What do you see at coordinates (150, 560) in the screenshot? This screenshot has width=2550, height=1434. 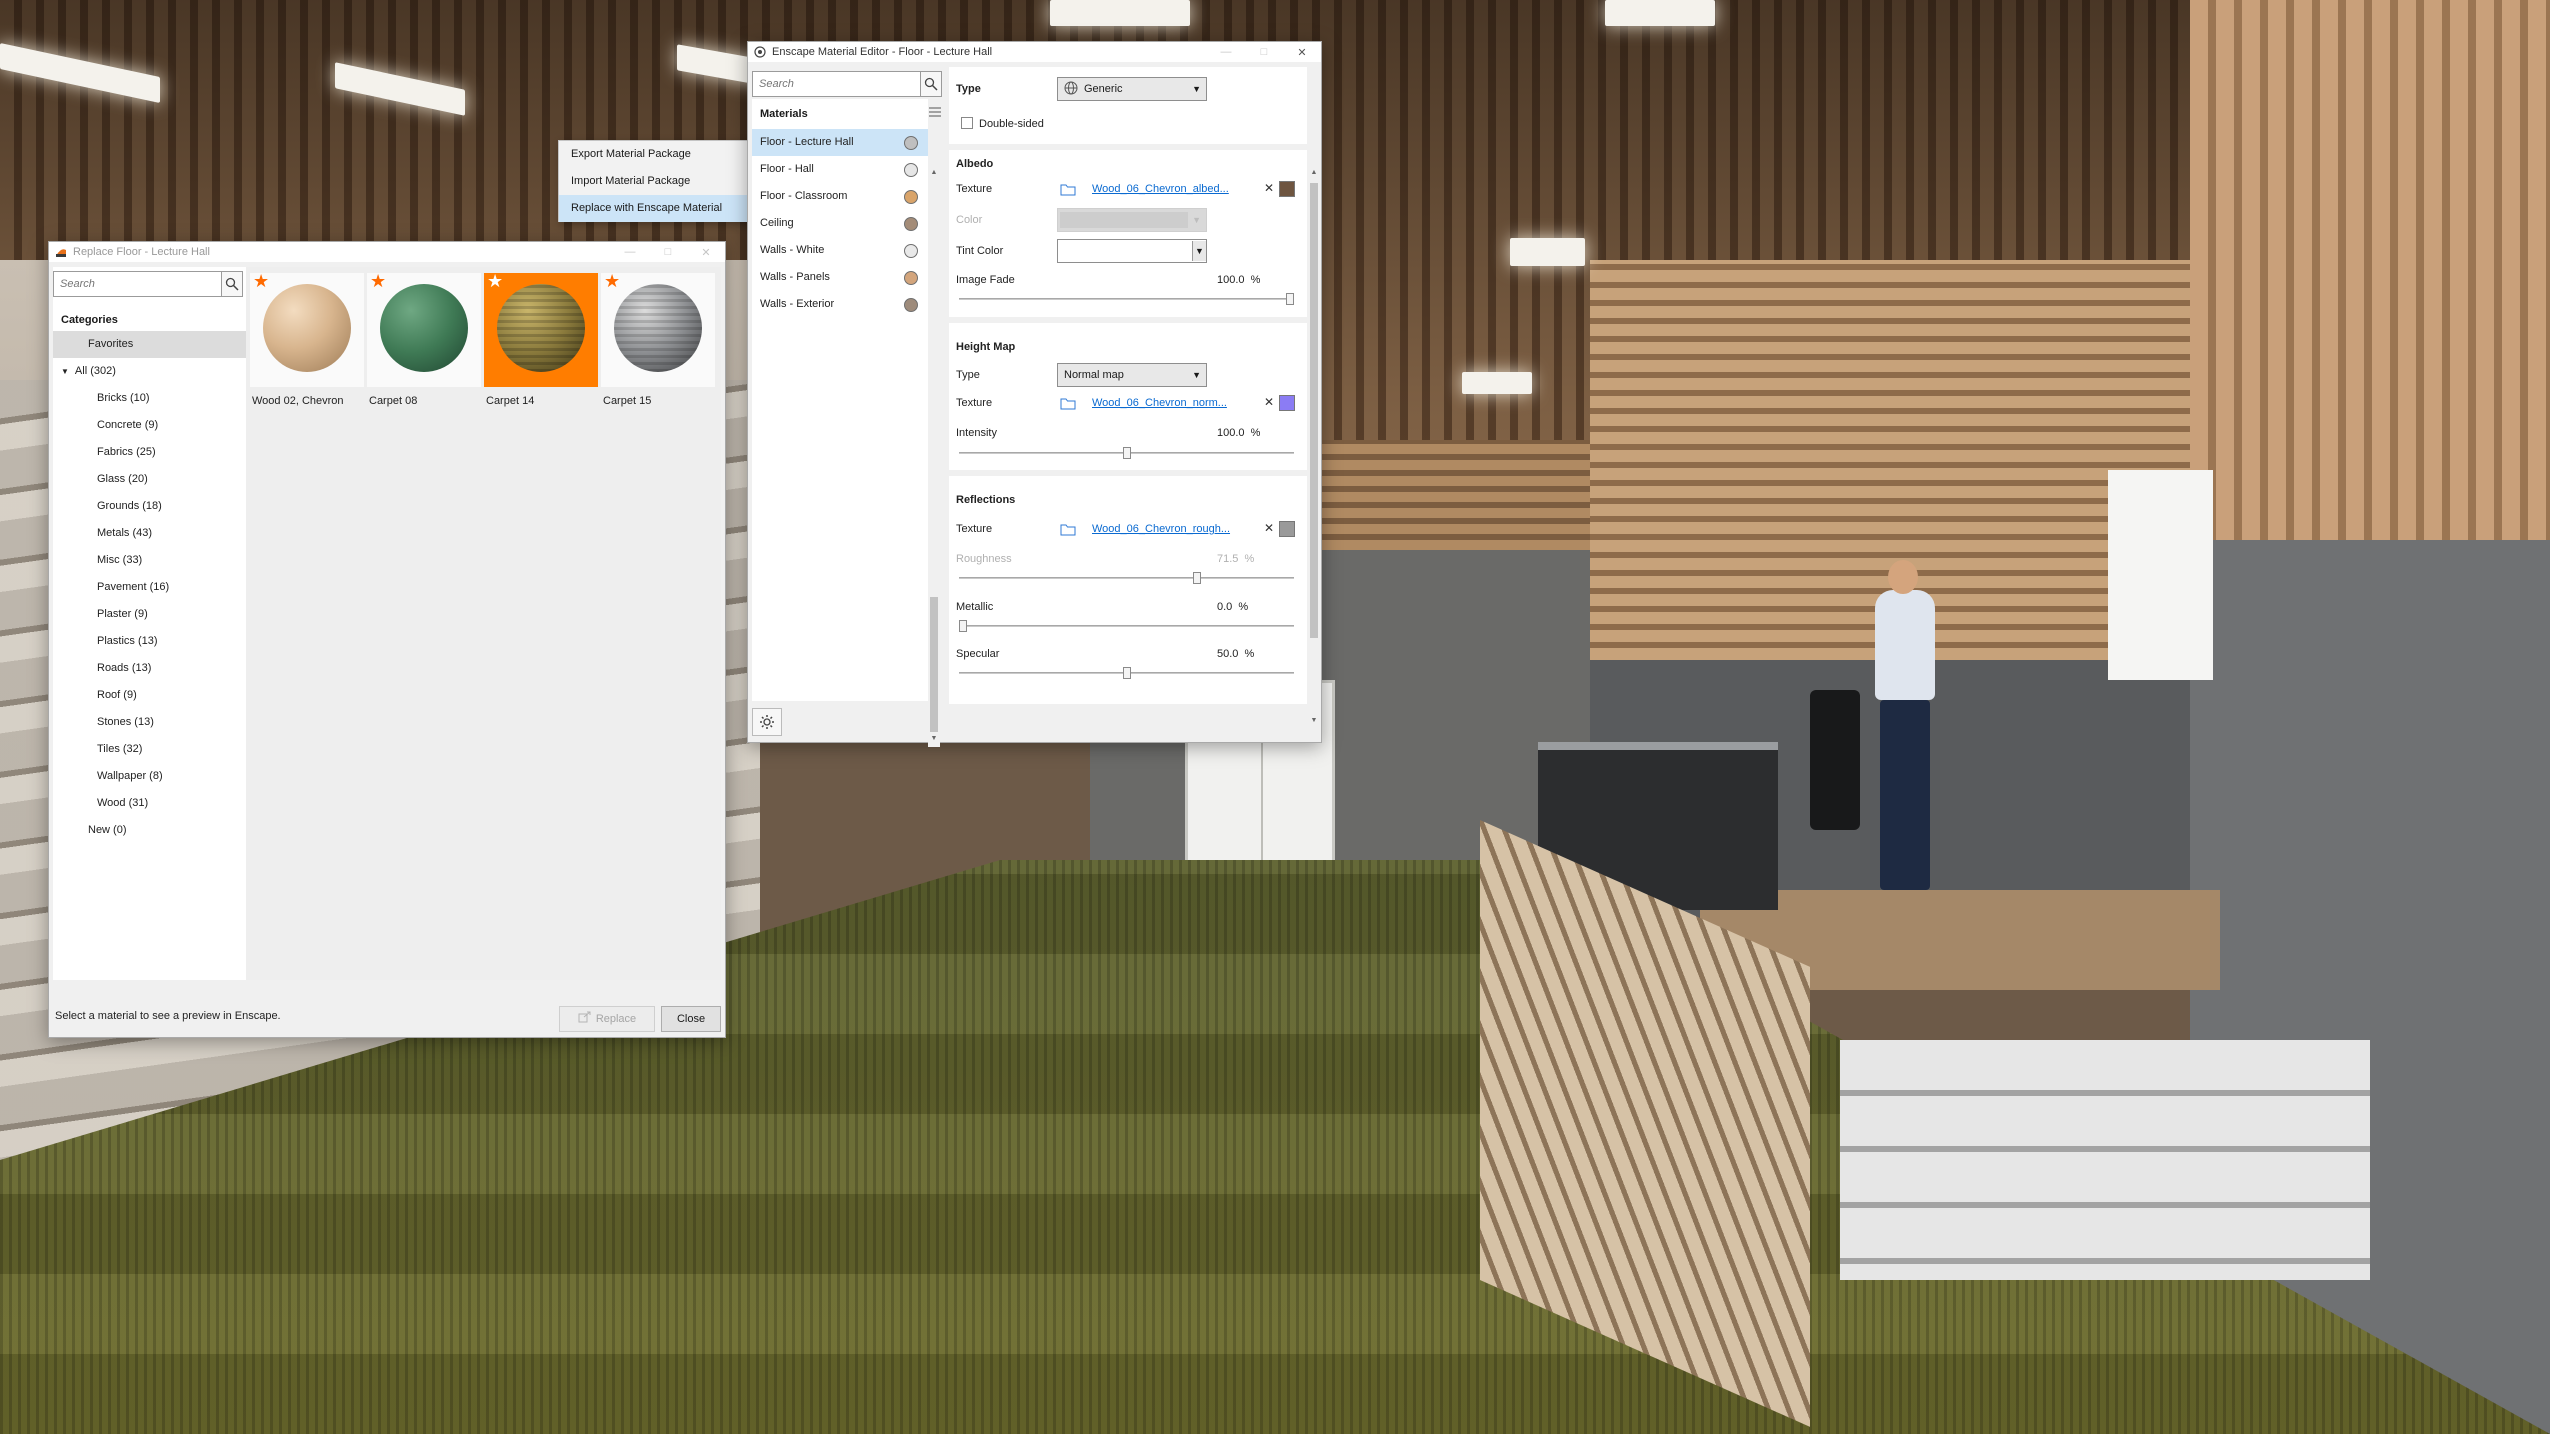 I see `category-misc: Misc (33)` at bounding box center [150, 560].